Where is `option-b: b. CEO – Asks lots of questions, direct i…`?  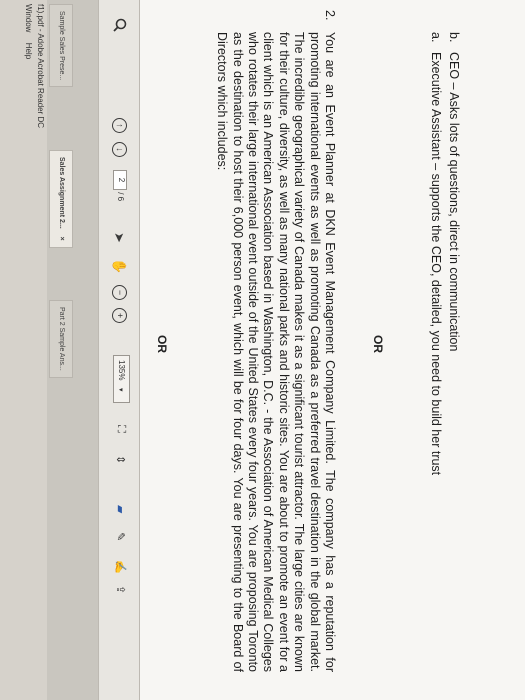
option-b: b. CEO – Asks lots of questions, direct i… is located at coordinates (453, 342).